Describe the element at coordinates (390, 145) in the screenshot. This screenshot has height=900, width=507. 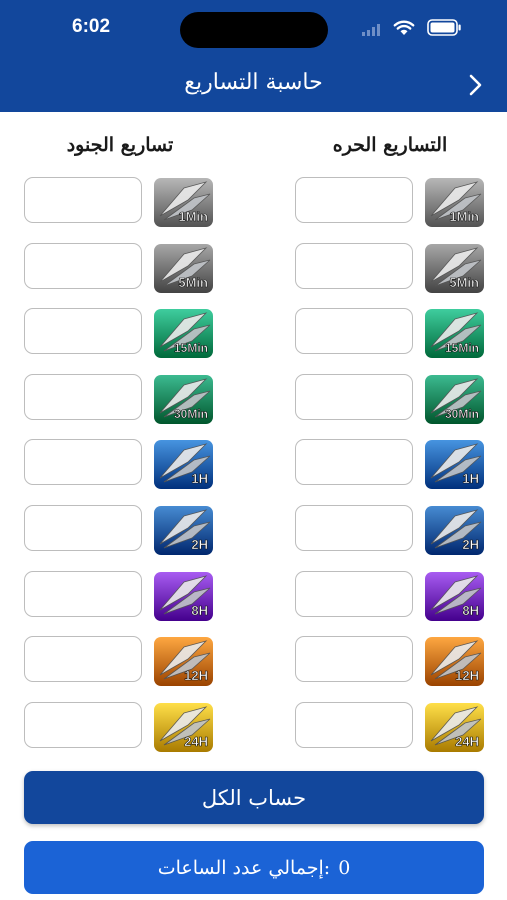
I see `free-speedups-title: التساريع الحره` at that location.